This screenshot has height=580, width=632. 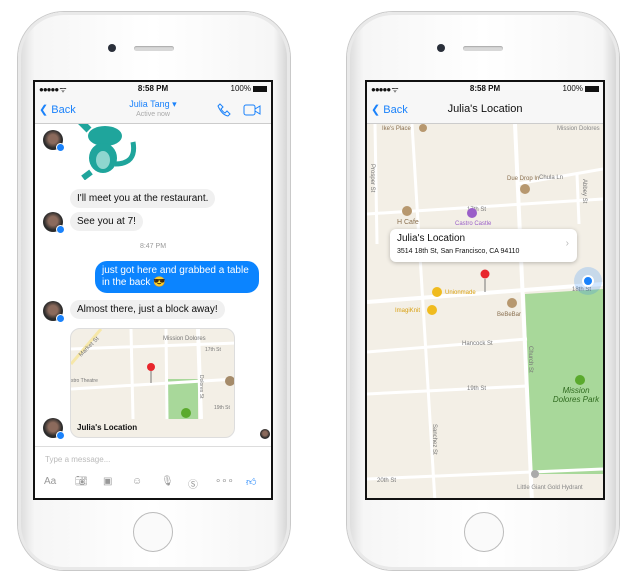 I want to click on park-icon, so click(x=580, y=380).